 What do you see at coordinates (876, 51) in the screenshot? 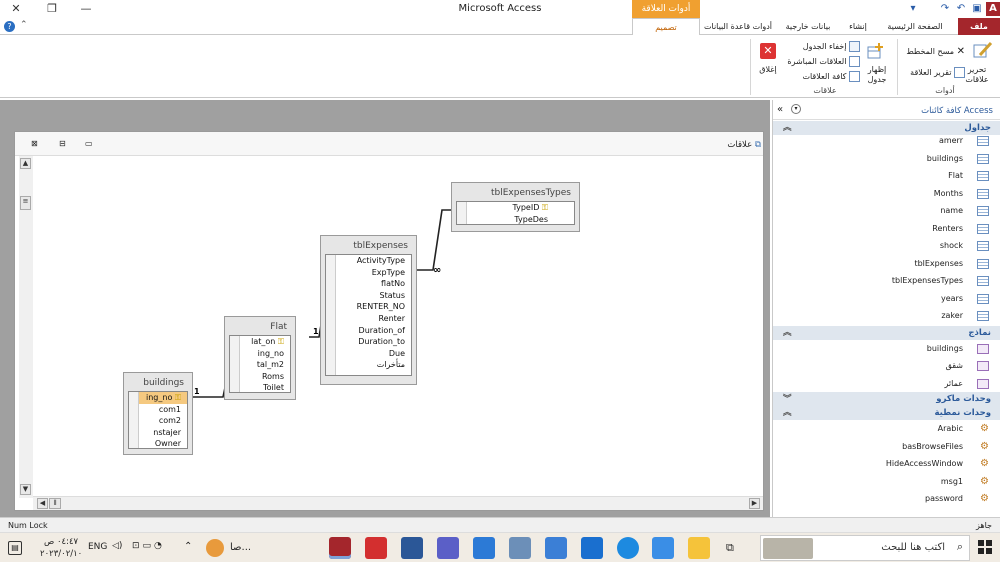
I see `show-table-icon` at bounding box center [876, 51].